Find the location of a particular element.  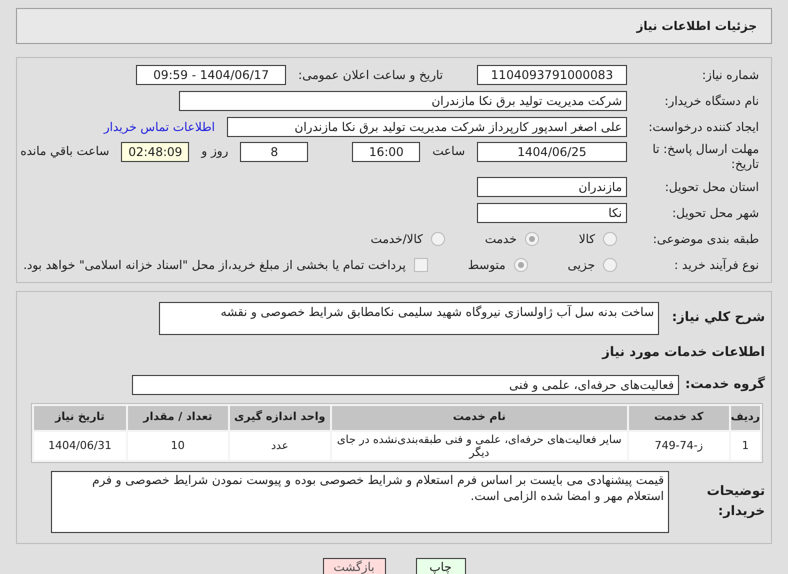

page-title: جزئیات اطلاعات نیاز is located at coordinates (696, 26).